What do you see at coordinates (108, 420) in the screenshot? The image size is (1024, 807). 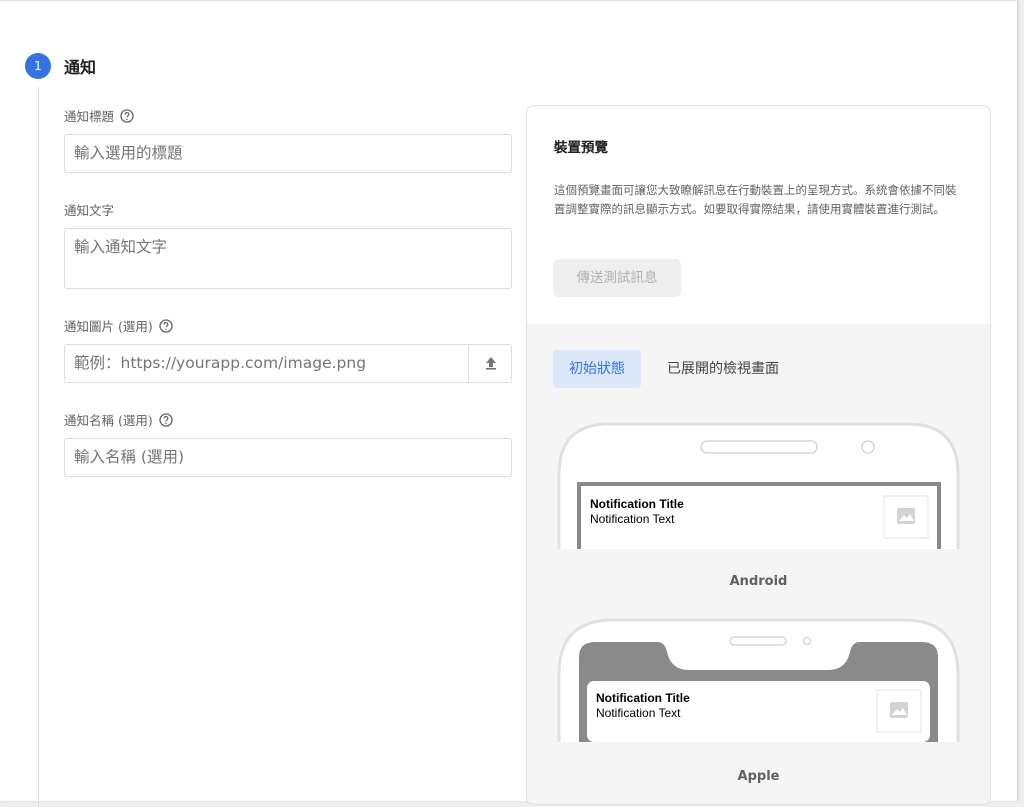 I see `notification-name-label-text: 通知名稱 (選用)` at bounding box center [108, 420].